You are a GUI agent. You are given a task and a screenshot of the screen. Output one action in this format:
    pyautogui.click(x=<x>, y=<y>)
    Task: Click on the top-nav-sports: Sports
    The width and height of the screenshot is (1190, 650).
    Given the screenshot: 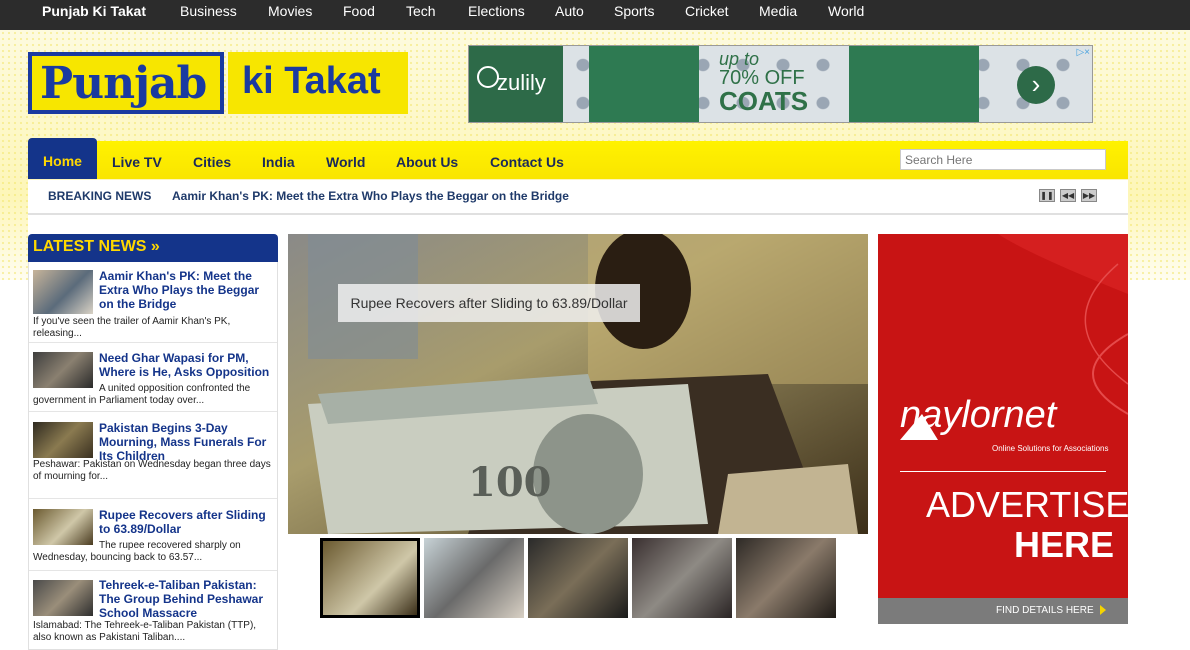 What is the action you would take?
    pyautogui.click(x=634, y=11)
    